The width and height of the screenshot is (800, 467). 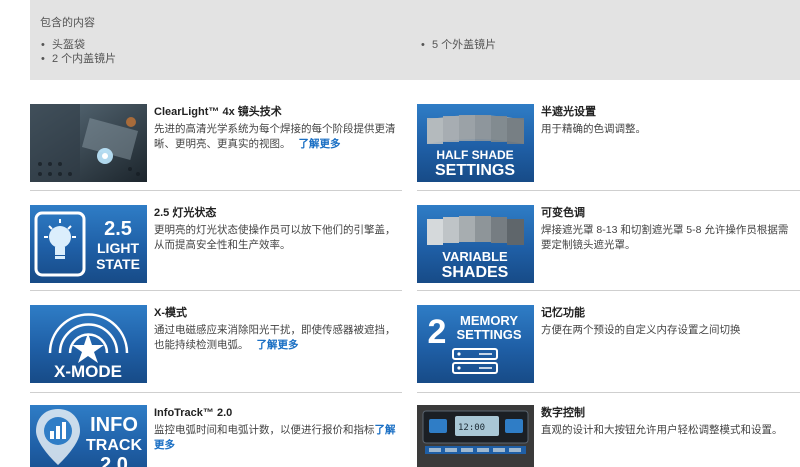 I want to click on feature-description: 方便在两个预设的自定义内存设置之间切换, so click(x=641, y=330).